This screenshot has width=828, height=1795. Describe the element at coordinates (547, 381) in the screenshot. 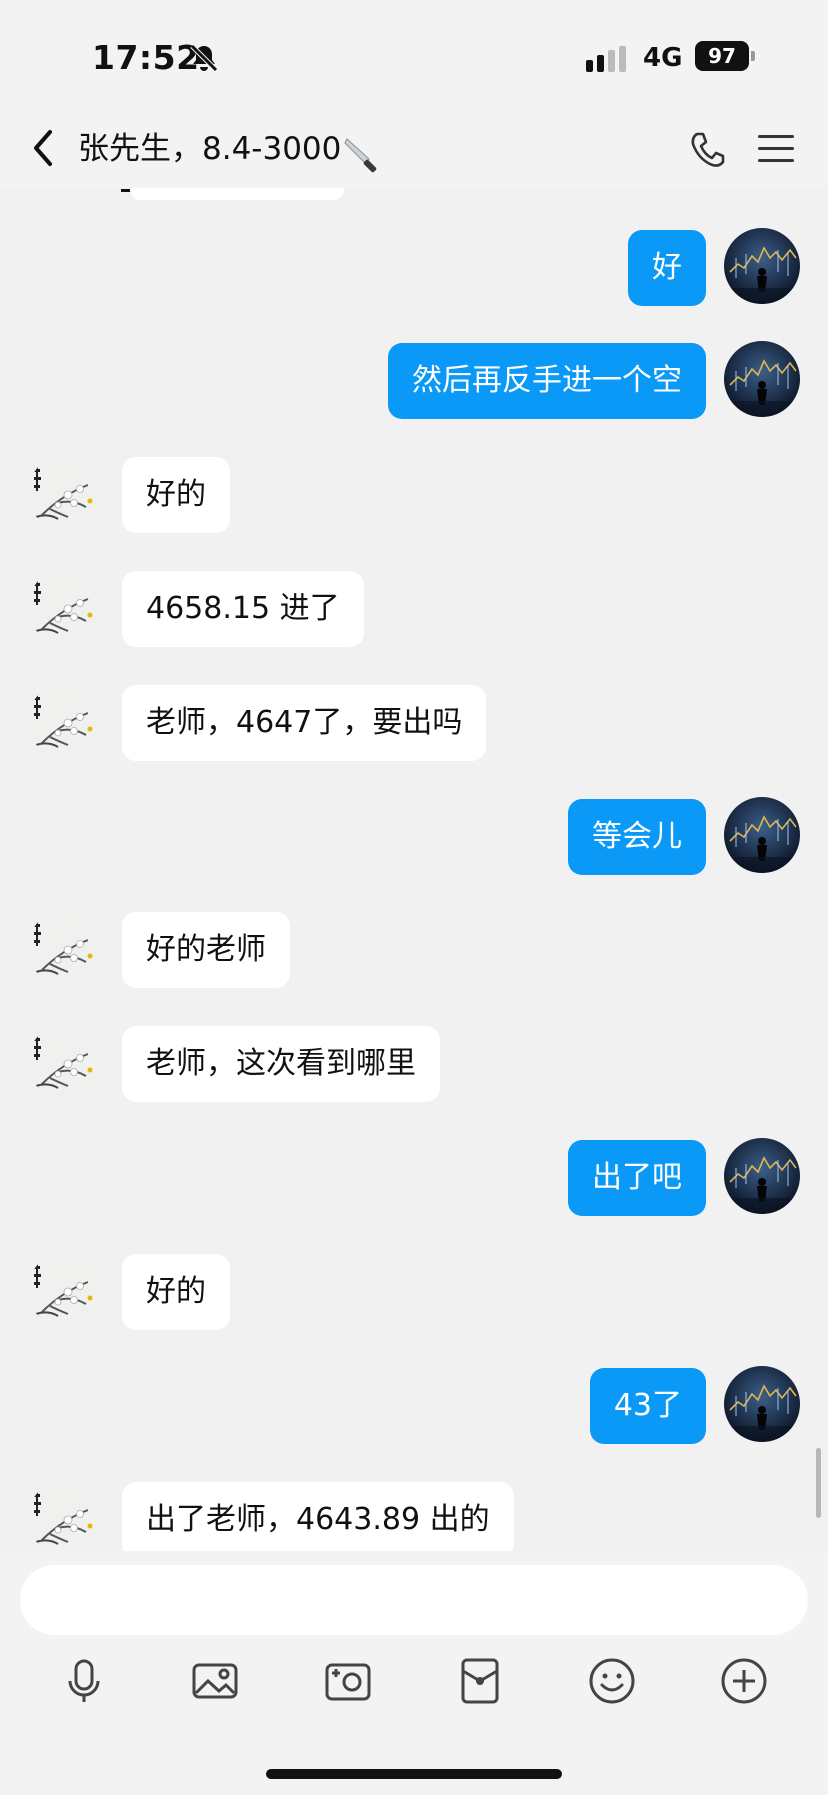

I see `outgoing-message-bubble: 然后再反手进一个空` at that location.